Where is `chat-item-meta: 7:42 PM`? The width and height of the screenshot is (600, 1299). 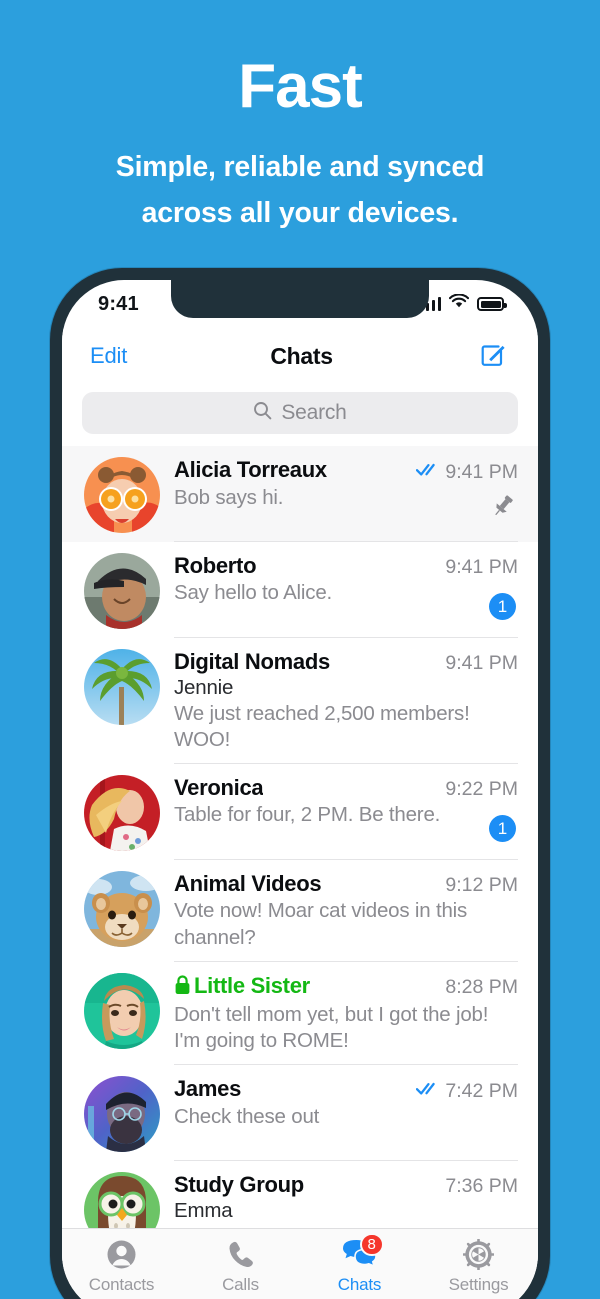
chat-item-meta: 7:42 PM is located at coordinates (462, 1091).